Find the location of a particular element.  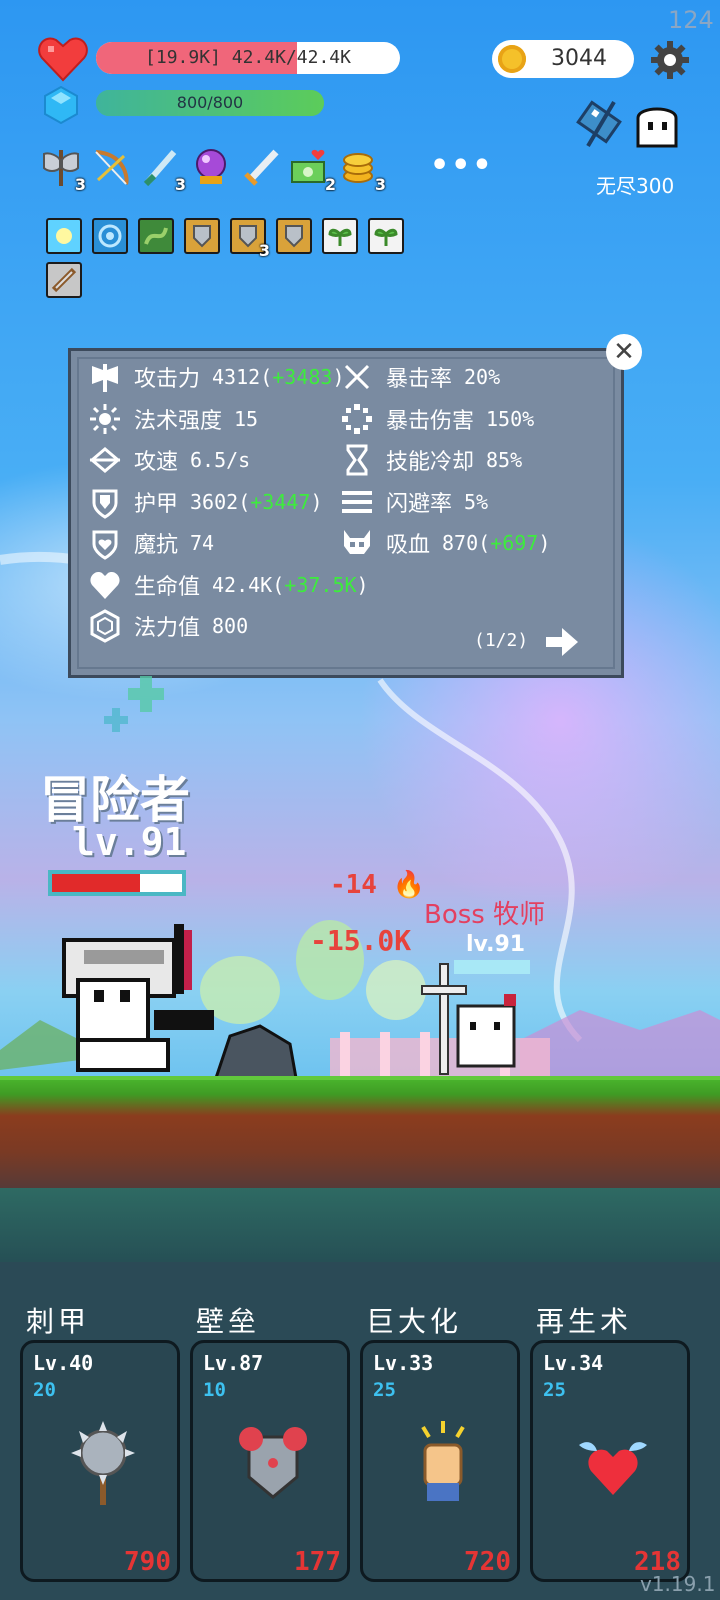

heal-particles is located at coordinates (134, 704).